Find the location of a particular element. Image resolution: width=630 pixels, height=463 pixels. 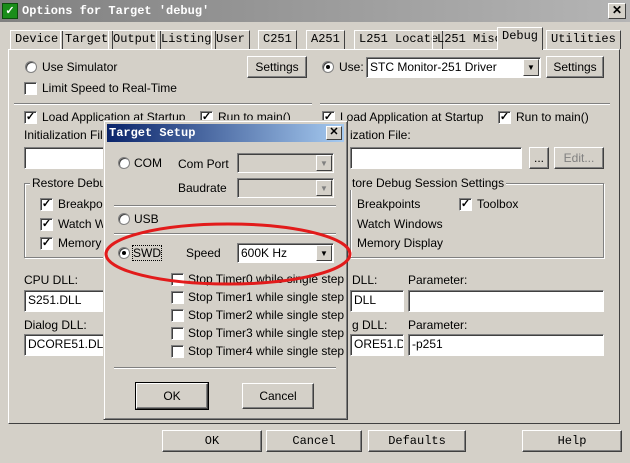

baudrate-select: ▼ is located at coordinates (285, 188).